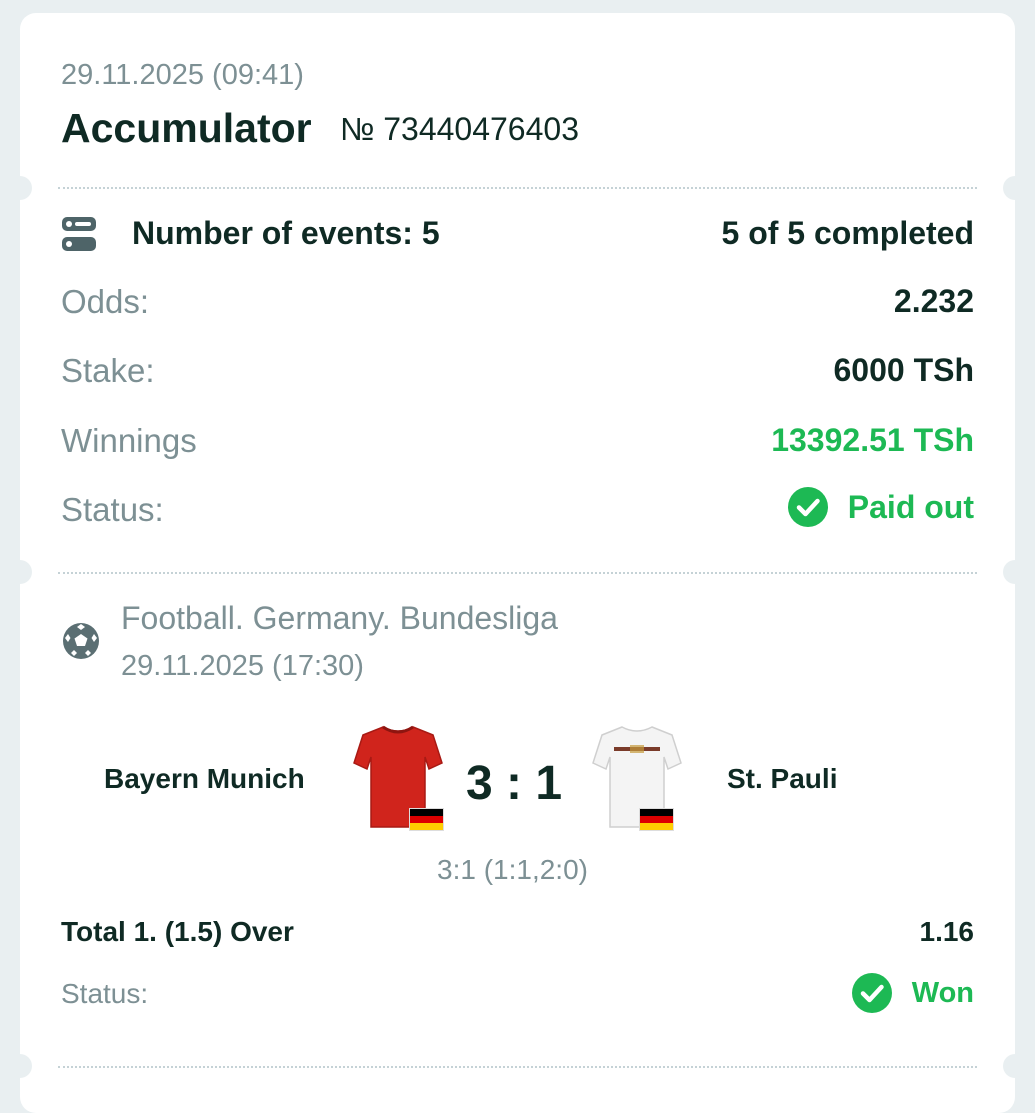 Image resolution: width=1035 pixels, height=1113 pixels. What do you see at coordinates (947, 931) in the screenshot?
I see `market-odds: 1.16` at bounding box center [947, 931].